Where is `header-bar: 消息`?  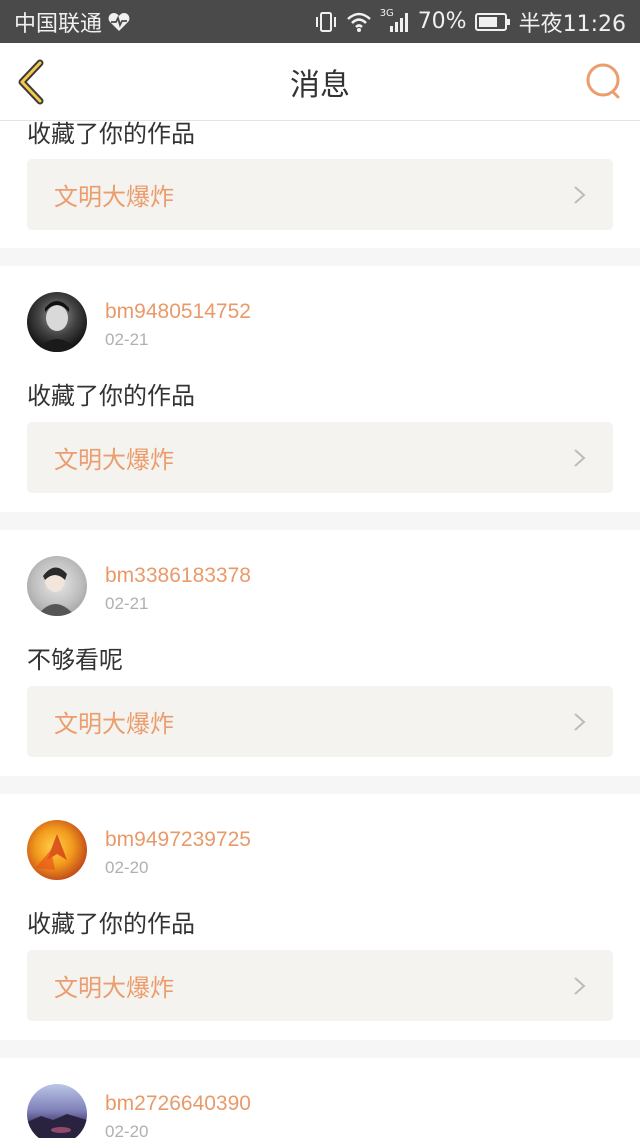
header-bar: 消息 is located at coordinates (320, 82).